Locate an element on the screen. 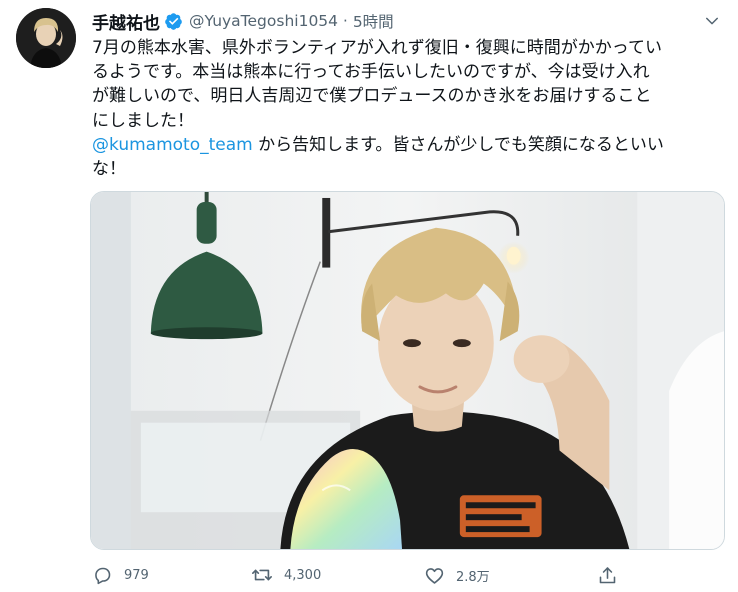 The image size is (738, 592). tweet-text-line: @kumamoto_team から告知します。皆さんが少しでも笑顔になるといい is located at coordinates (410, 145).